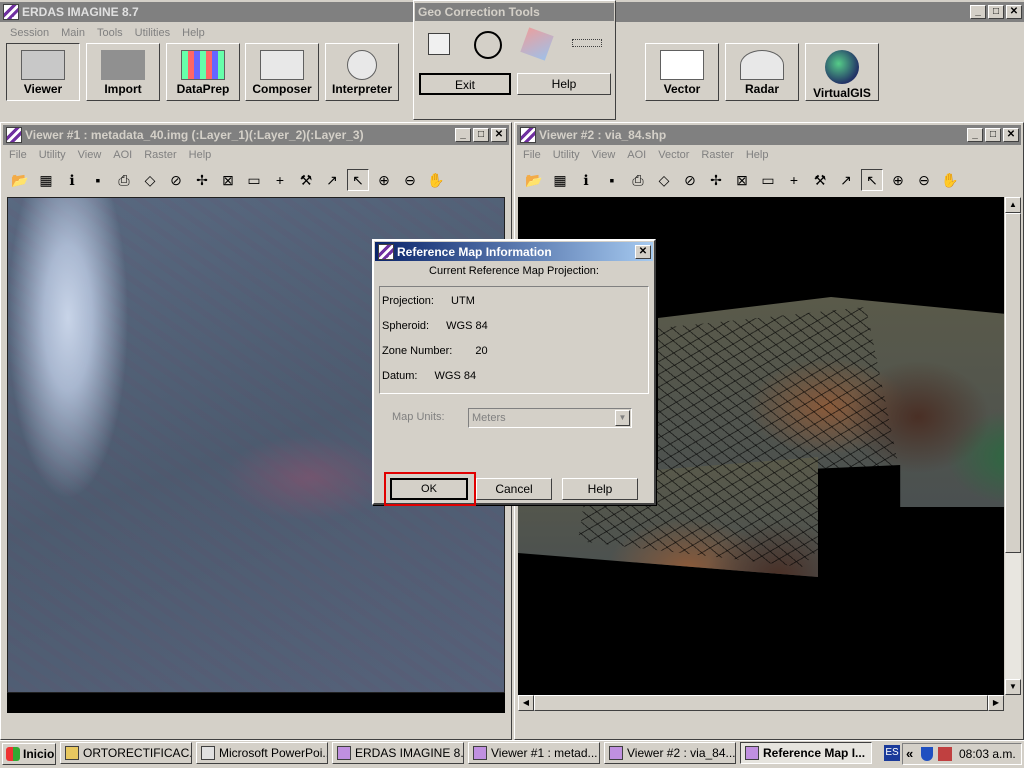 This screenshot has height=768, width=1024. I want to click on viewer2-menu-utility: Utility, so click(566, 155).